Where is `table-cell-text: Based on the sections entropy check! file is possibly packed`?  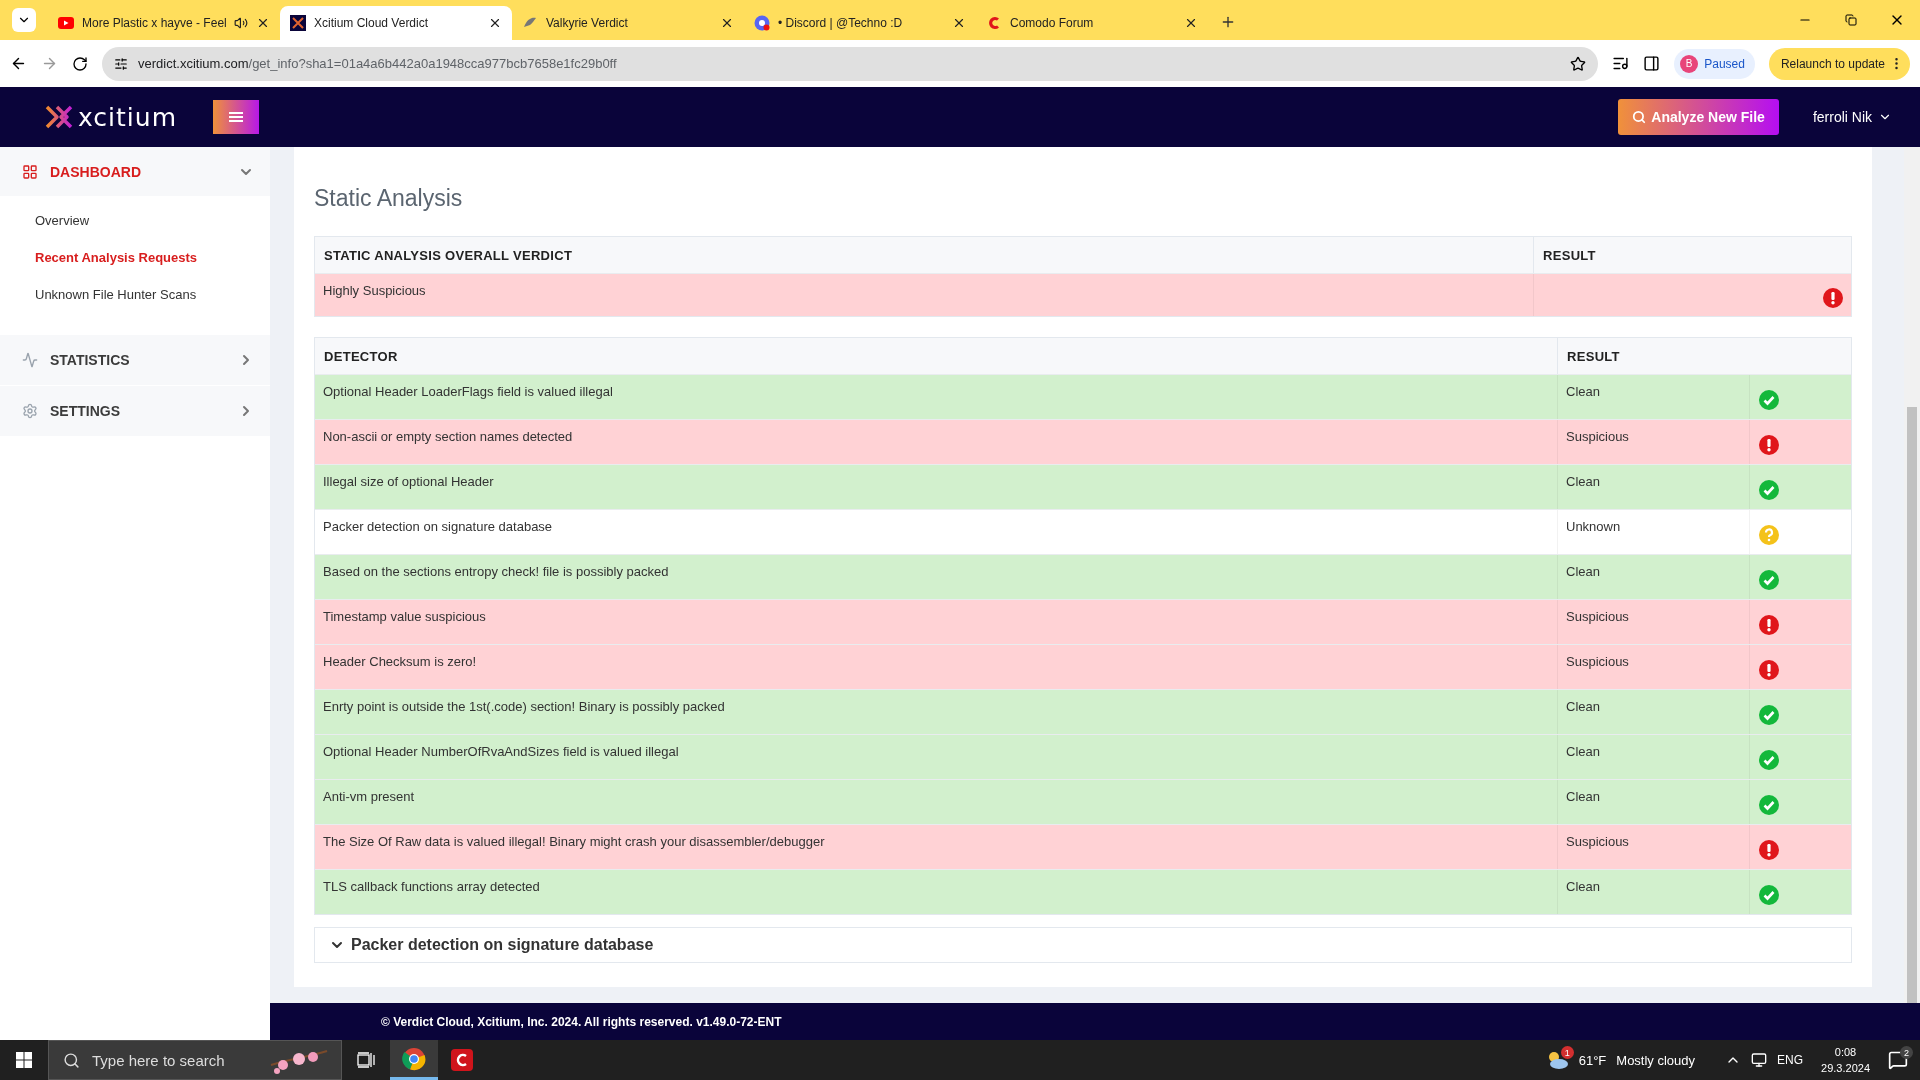
table-cell-text: Based on the sections entropy check! file is possibly packed is located at coordinates (496, 572).